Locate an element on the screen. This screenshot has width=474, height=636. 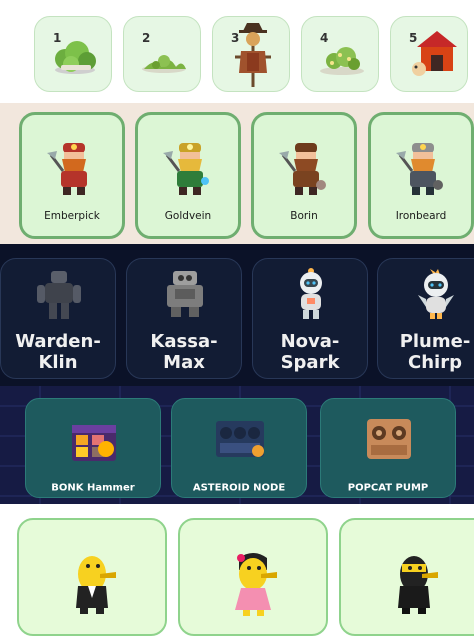
machine-name: POPCAT PUMP is located at coordinates (388, 488).